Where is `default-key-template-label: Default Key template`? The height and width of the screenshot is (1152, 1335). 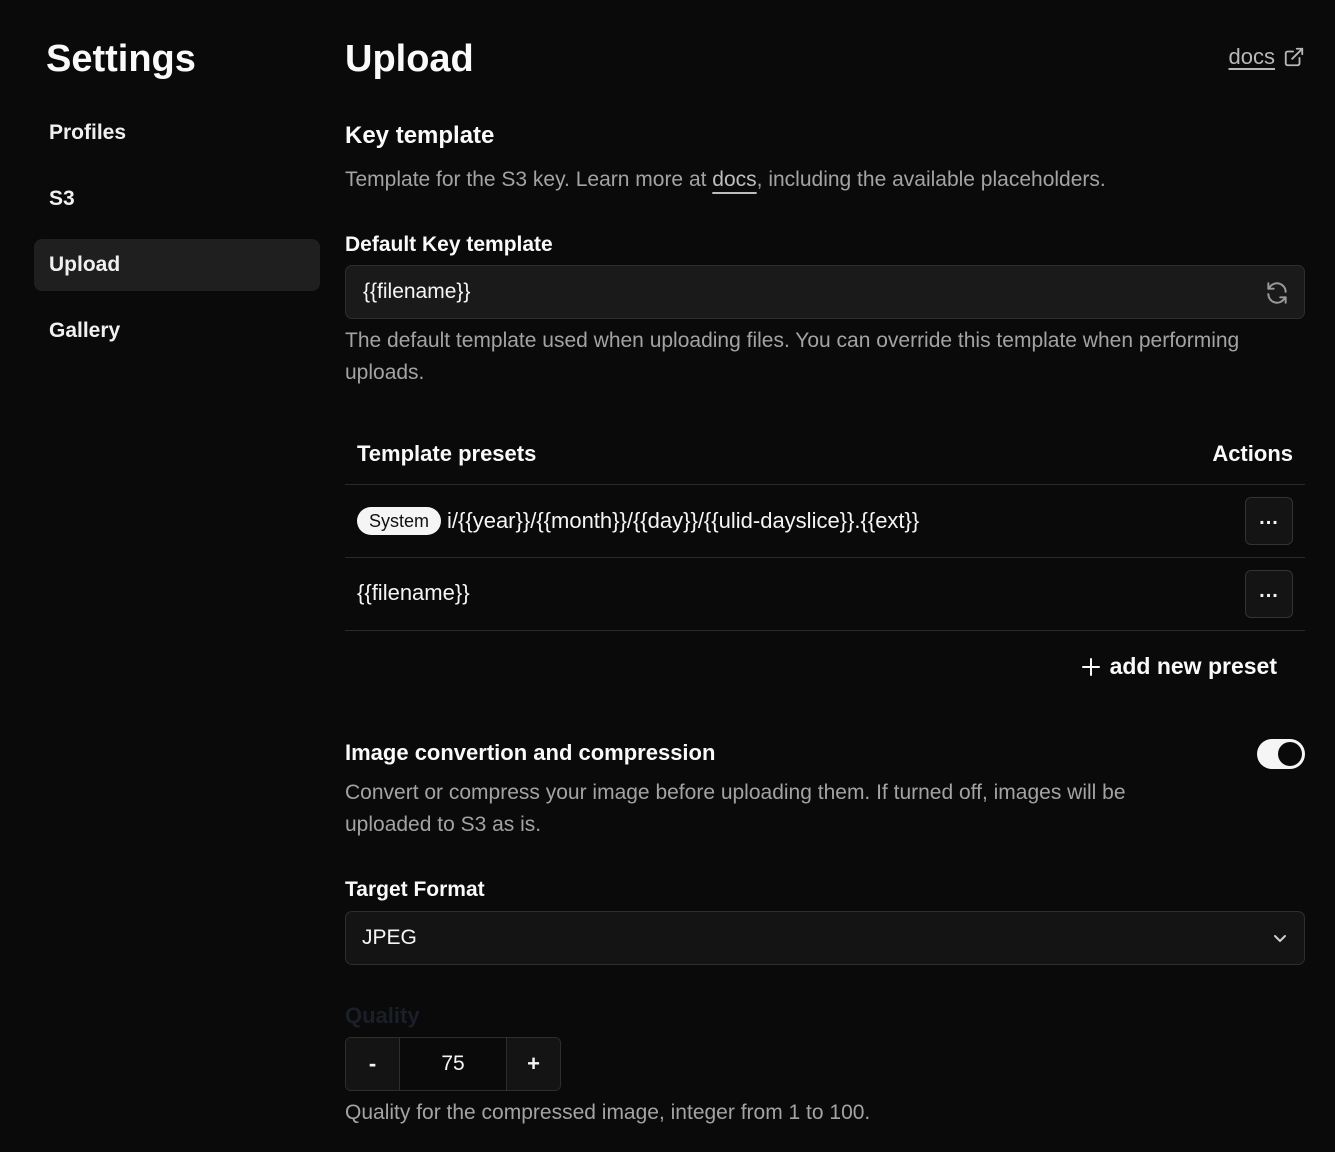 default-key-template-label: Default Key template is located at coordinates (449, 244).